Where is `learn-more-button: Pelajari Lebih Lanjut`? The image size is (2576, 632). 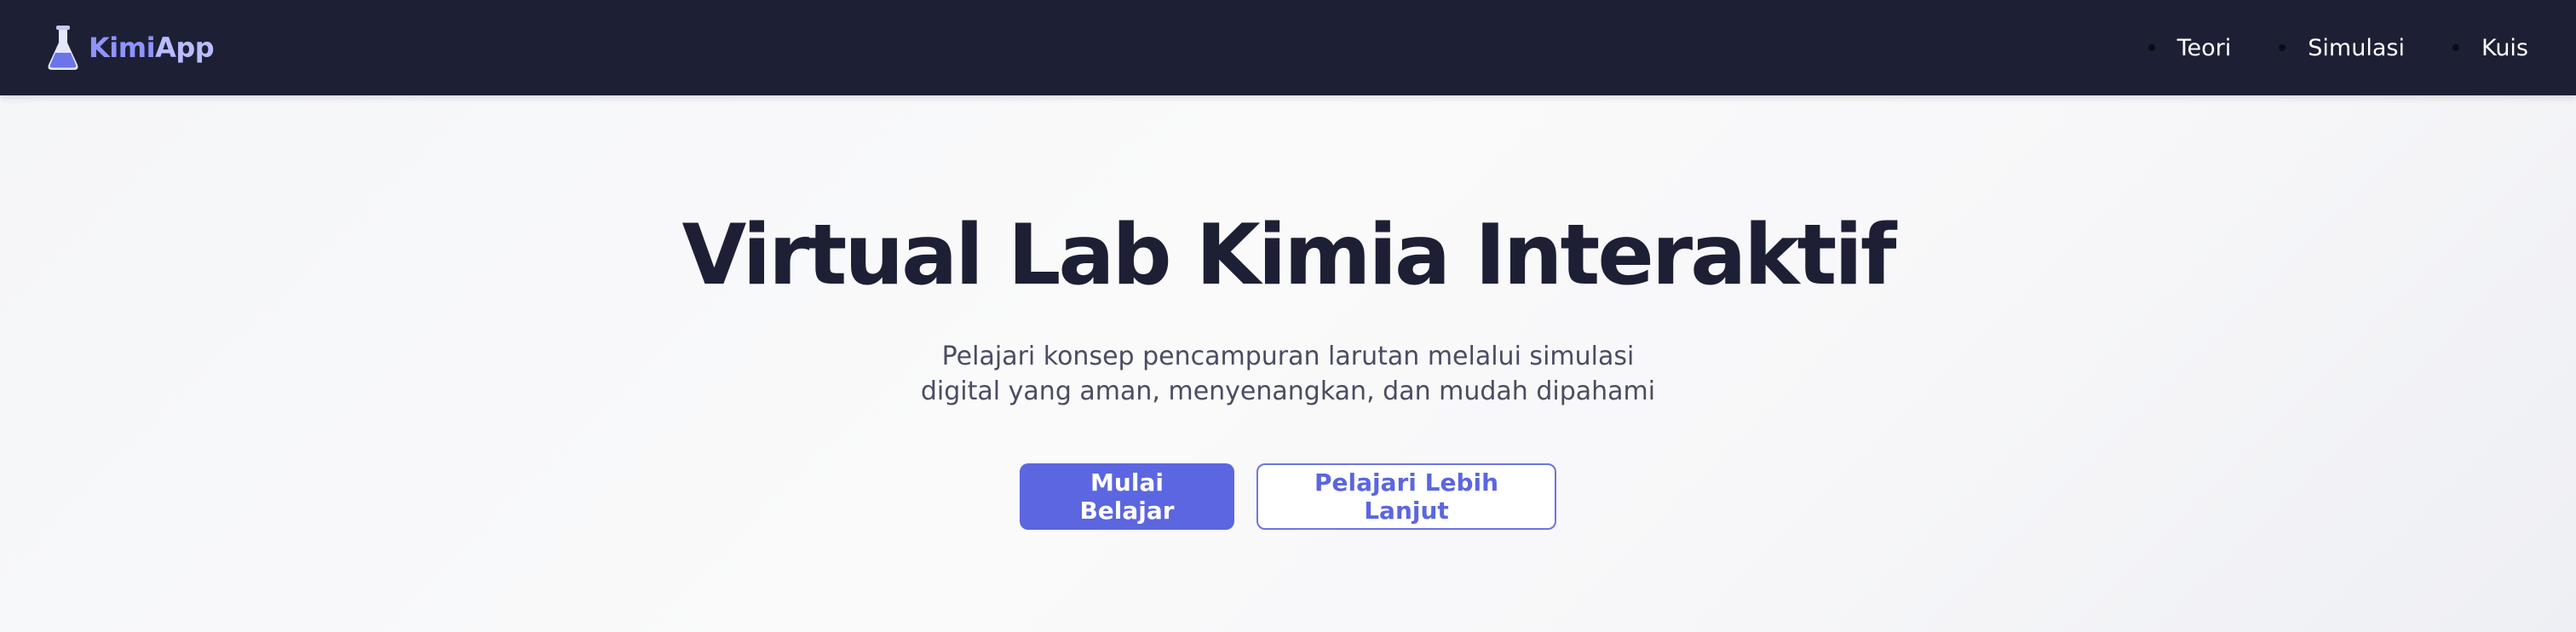 learn-more-button: Pelajari Lebih Lanjut is located at coordinates (1406, 496).